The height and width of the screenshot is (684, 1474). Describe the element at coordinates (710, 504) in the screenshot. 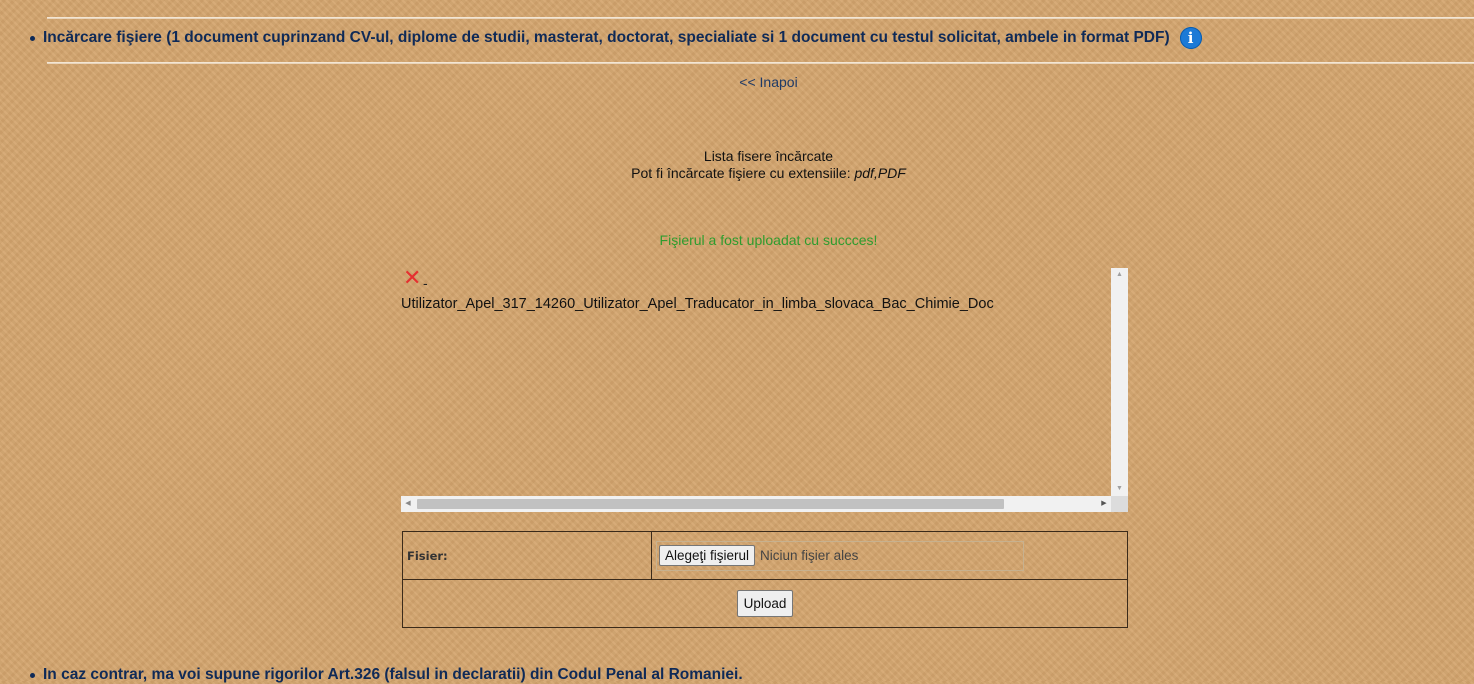

I see `horizontal-scroll-thumb` at that location.